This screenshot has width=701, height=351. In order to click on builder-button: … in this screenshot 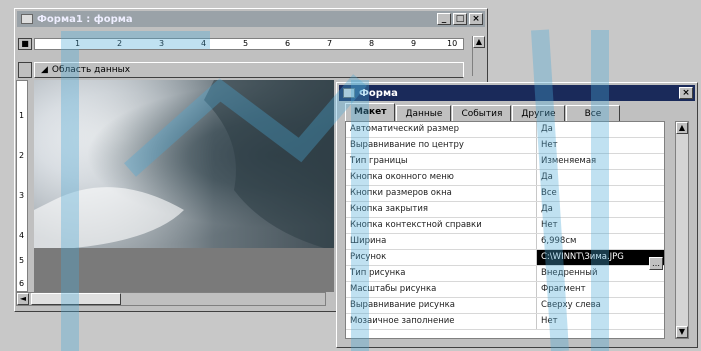, I will do `click(656, 263)`.